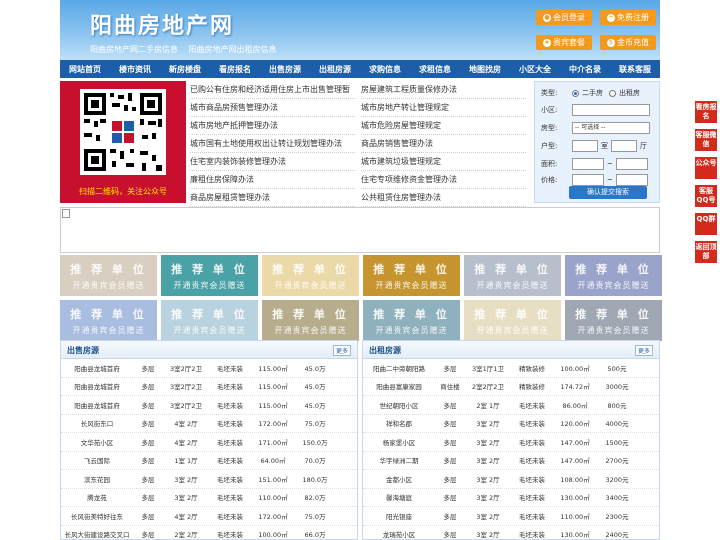 Image resolution: width=720 pixels, height=540 pixels. What do you see at coordinates (209, 516) in the screenshot?
I see `table-row: 长风街美特好往东 多层 4室 2厅 毛坯未装 172.00㎡ 75.0万` at bounding box center [209, 516].